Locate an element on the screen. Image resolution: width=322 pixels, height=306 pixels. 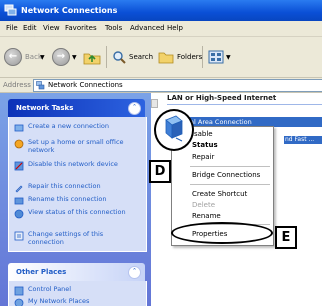
forward-button: → is located at coordinates (61, 57).